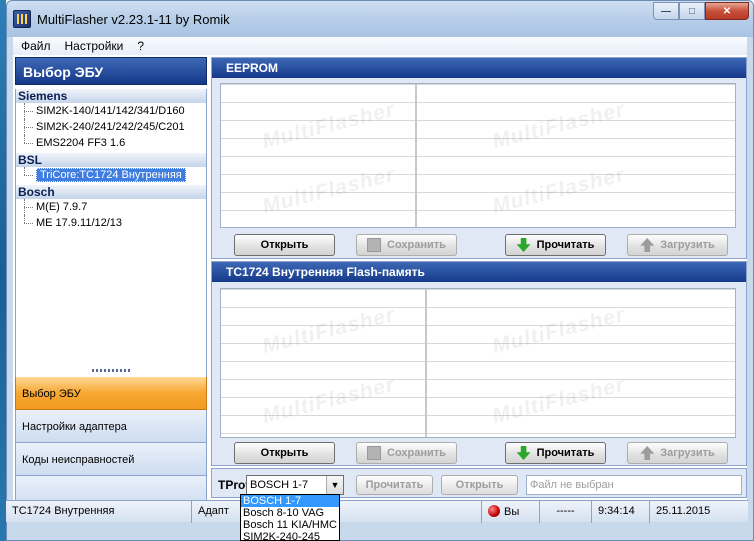  I want to click on file-name-field: Файл не выбран, so click(634, 485).